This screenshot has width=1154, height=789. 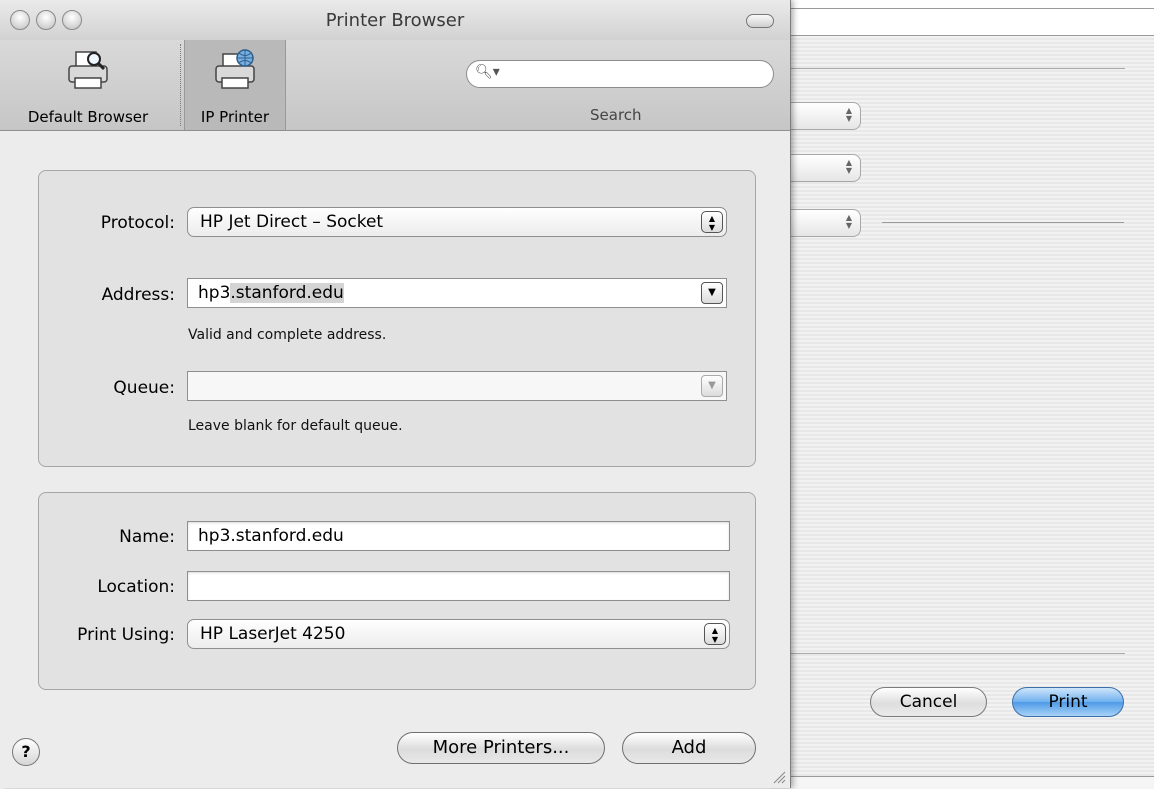 I want to click on name-label: Name:, so click(x=147, y=537).